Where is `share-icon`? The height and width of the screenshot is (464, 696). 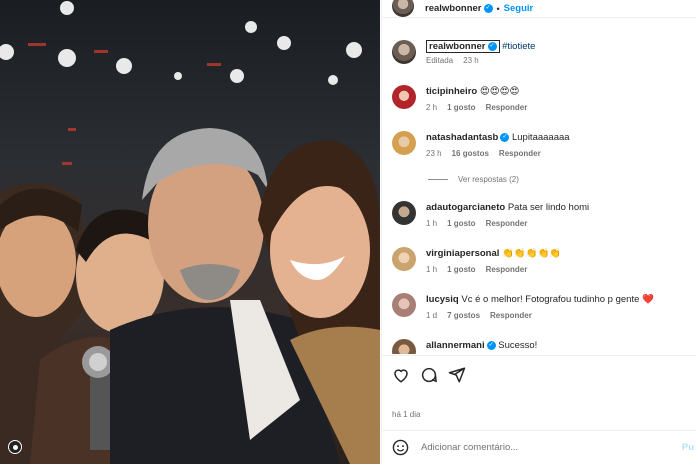
share-icon is located at coordinates (457, 375).